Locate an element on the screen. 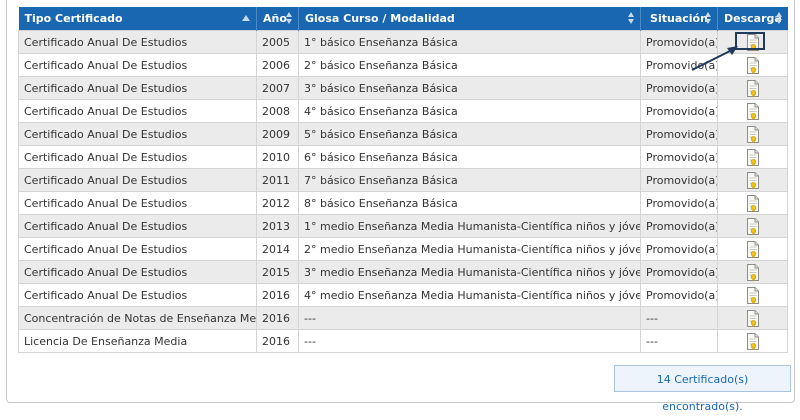  cell-glosa: 2° básico Enseñanza Básica is located at coordinates (469, 65).